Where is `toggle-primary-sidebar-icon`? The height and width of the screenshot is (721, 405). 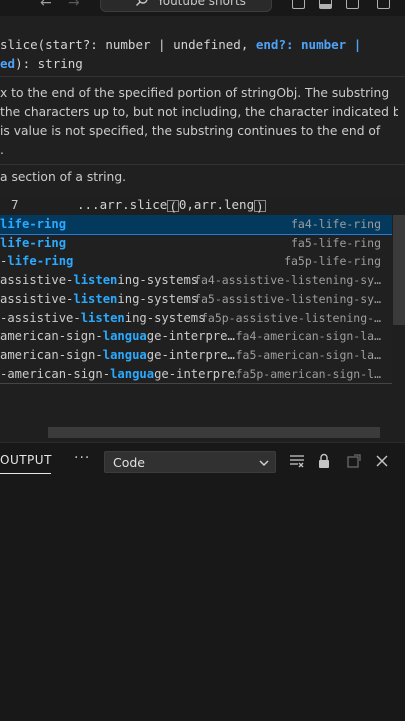 toggle-primary-sidebar-icon is located at coordinates (298, 4).